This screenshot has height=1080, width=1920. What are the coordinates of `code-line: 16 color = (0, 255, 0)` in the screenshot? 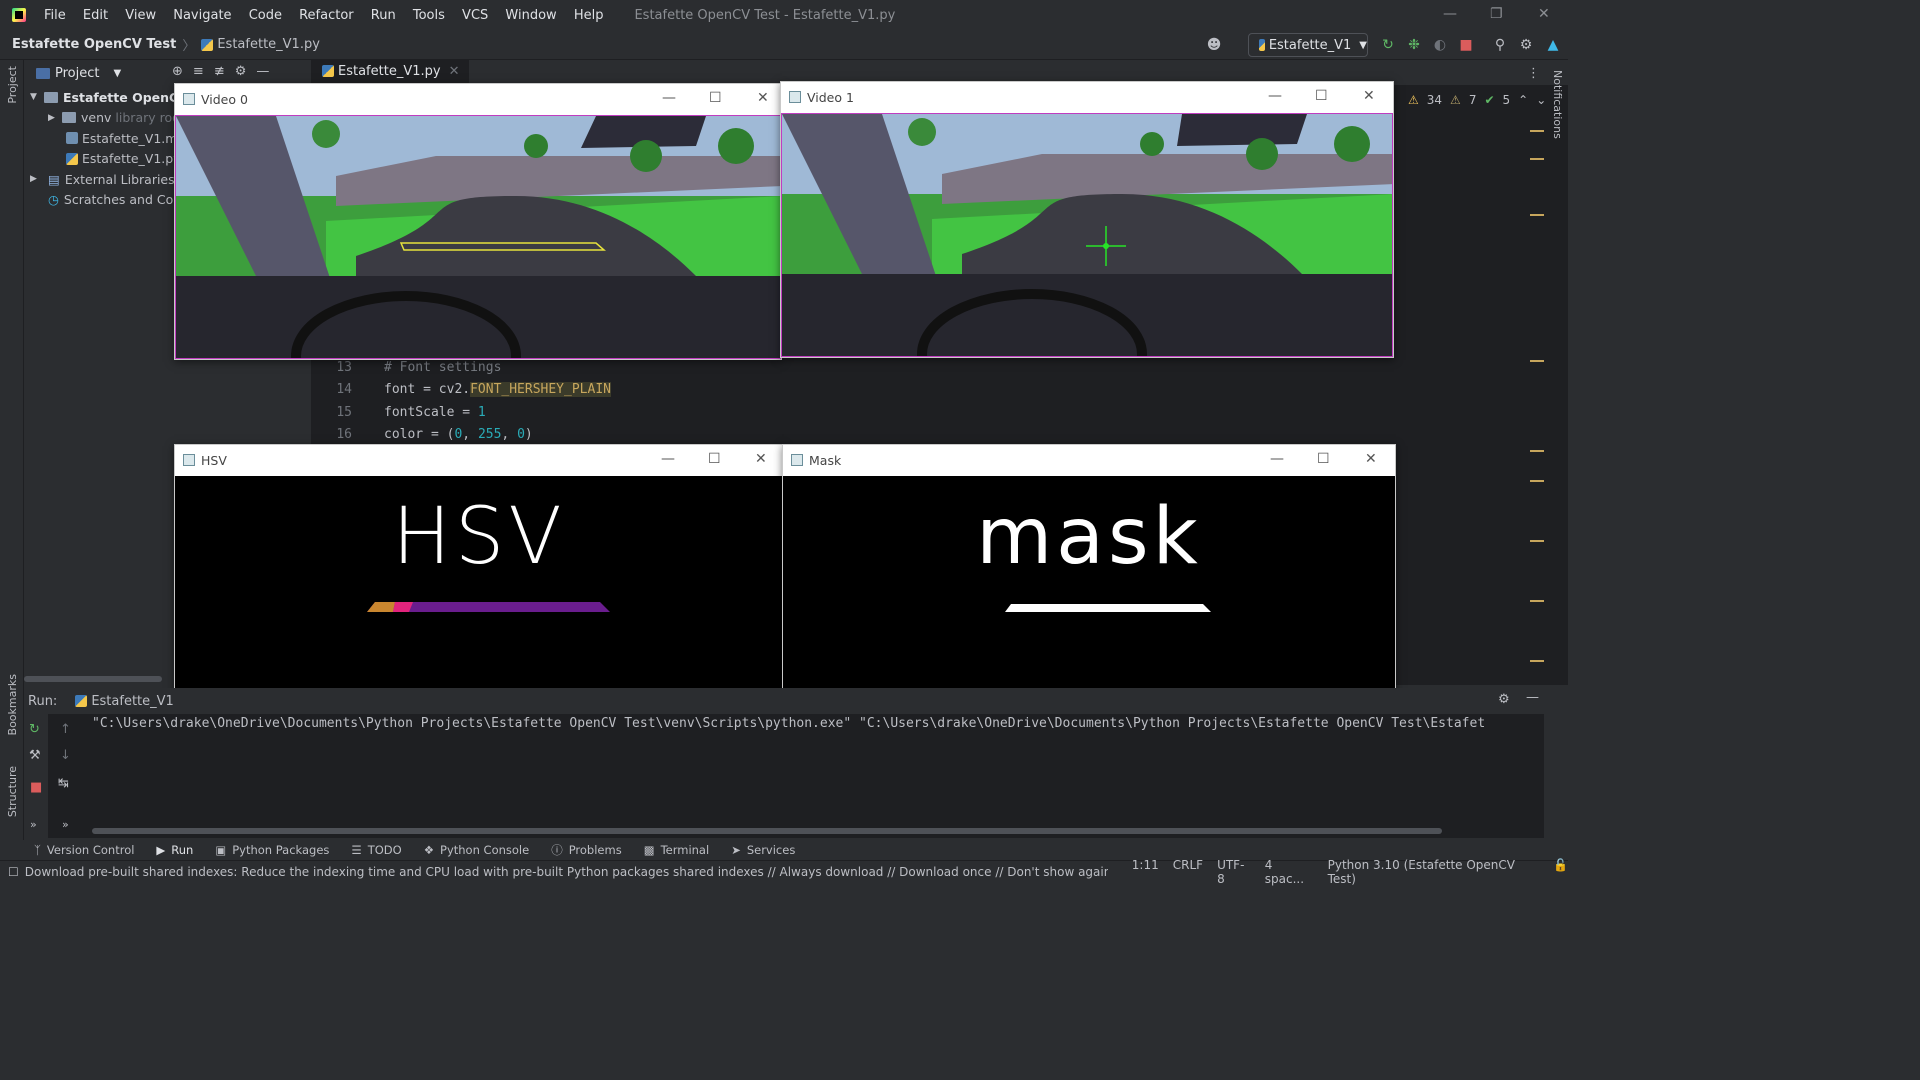 It's located at (422, 435).